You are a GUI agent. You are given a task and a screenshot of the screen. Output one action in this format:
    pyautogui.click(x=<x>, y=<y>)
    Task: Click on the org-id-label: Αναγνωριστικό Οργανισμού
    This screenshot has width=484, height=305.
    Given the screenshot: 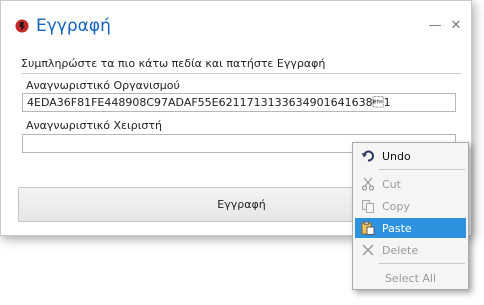 What is the action you would take?
    pyautogui.click(x=103, y=85)
    